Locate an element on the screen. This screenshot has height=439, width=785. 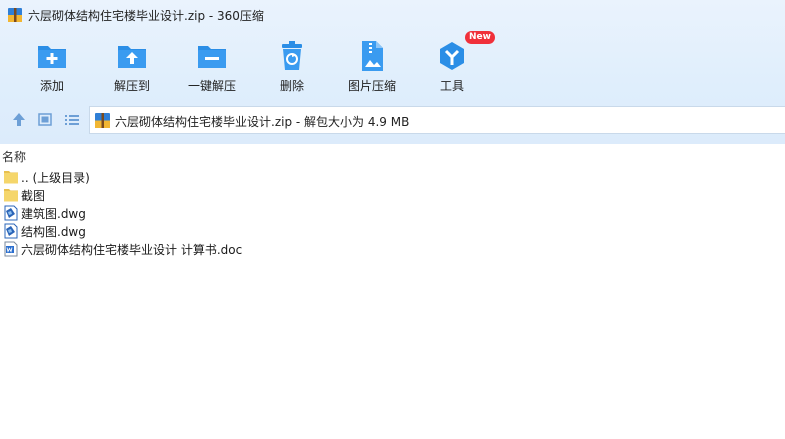
extract-to-label: 解压到 is located at coordinates (131, 86).